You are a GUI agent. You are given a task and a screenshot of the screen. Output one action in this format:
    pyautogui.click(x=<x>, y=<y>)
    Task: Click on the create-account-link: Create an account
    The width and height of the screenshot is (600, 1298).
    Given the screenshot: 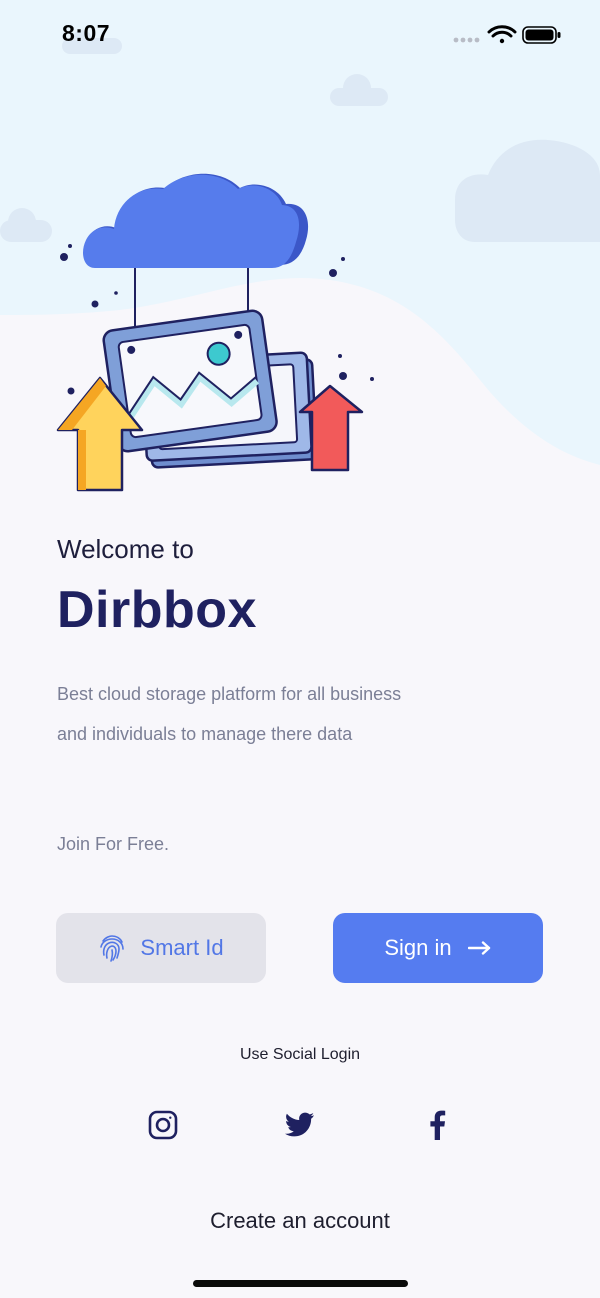 What is the action you would take?
    pyautogui.click(x=300, y=1221)
    